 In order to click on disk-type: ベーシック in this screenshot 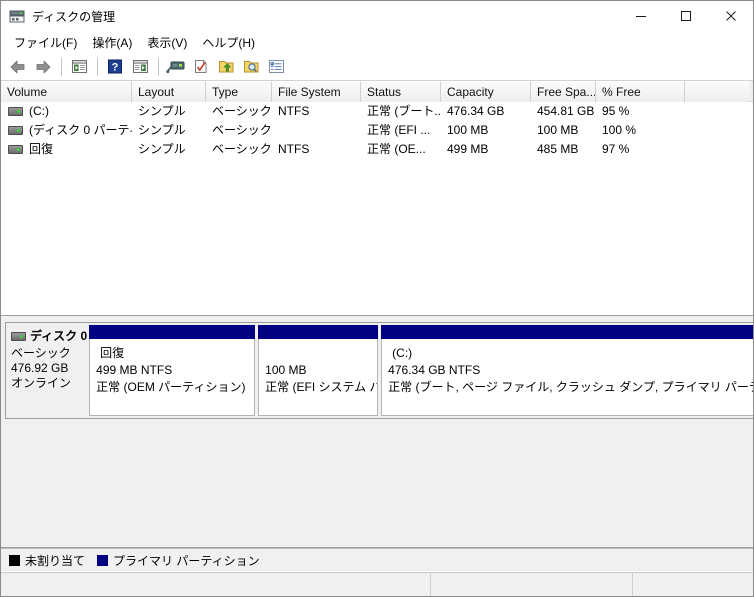, I will do `click(41, 353)`.